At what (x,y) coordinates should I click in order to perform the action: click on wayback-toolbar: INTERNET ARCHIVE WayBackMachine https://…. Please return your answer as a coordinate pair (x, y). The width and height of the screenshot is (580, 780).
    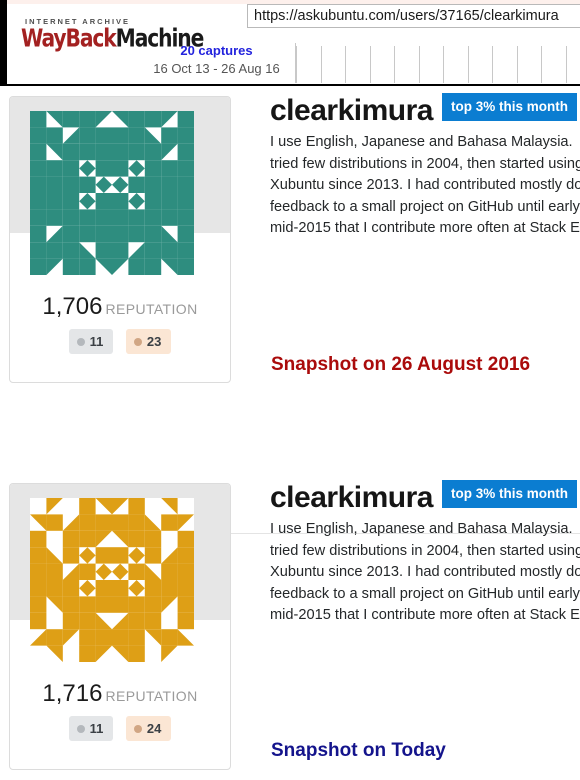
    Looking at the image, I should click on (290, 43).